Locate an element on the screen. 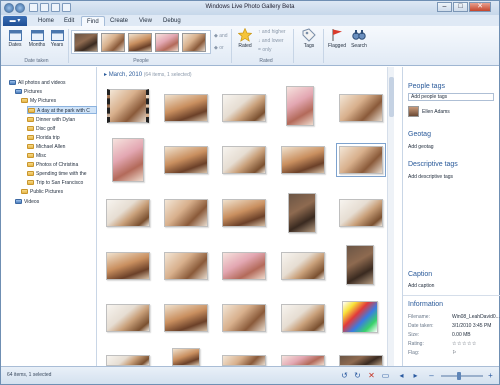 The width and height of the screenshot is (500, 385). rating-stars: ☆☆☆☆☆ is located at coordinates (464, 344).